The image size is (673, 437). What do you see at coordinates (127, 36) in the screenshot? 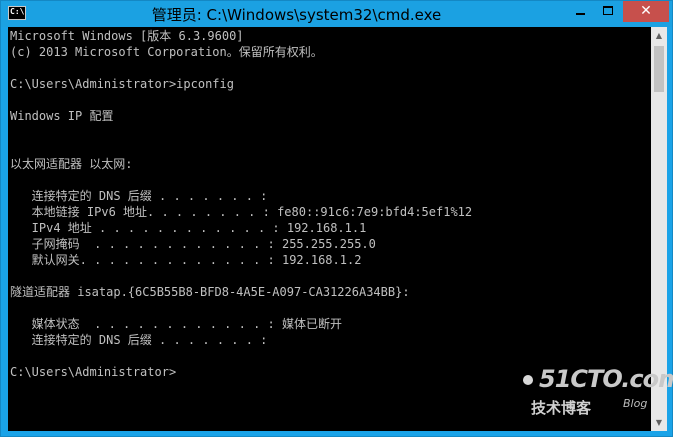
I see `console-line: Microsoft Windows [版本 6.3.9600]` at bounding box center [127, 36].